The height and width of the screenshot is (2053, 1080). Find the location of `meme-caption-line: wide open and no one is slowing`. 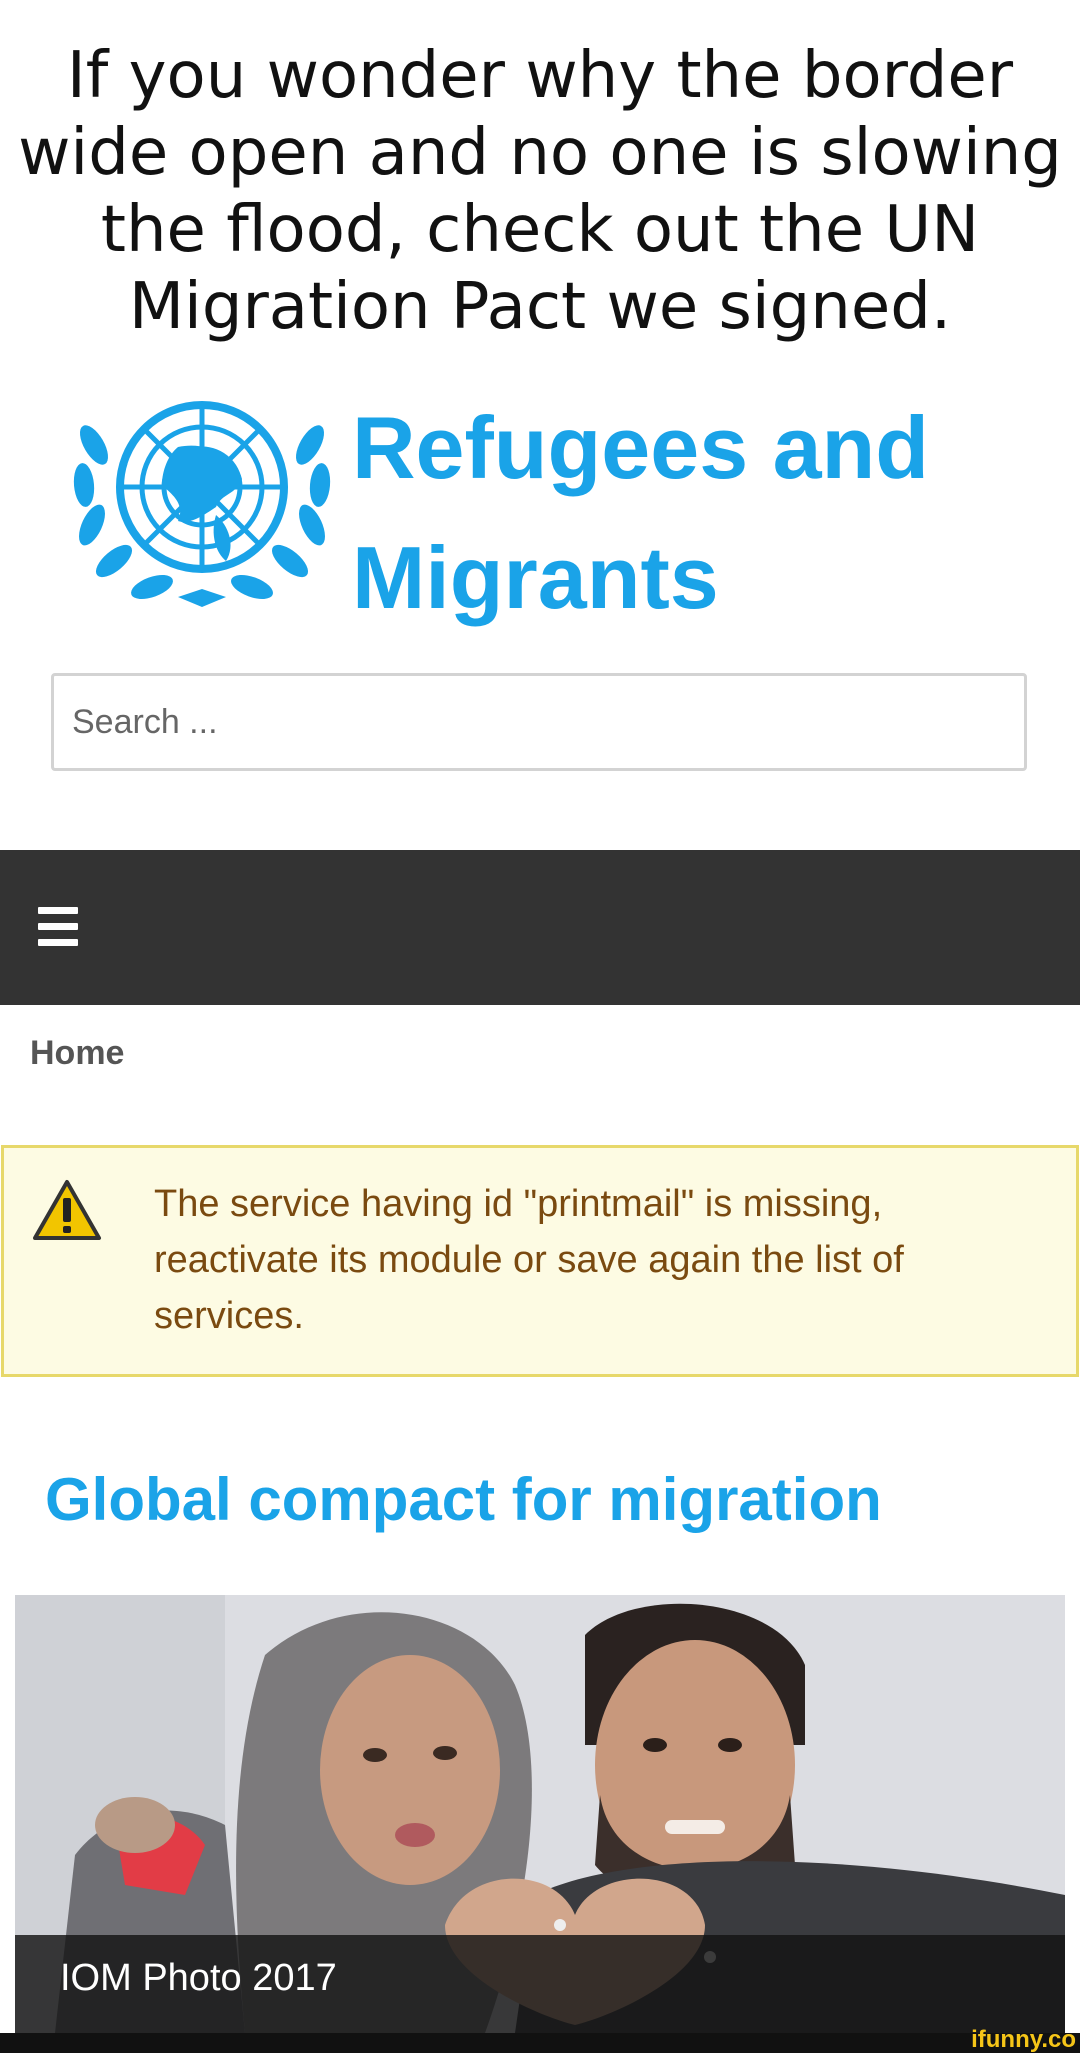

meme-caption-line: wide open and no one is slowing is located at coordinates (540, 153).